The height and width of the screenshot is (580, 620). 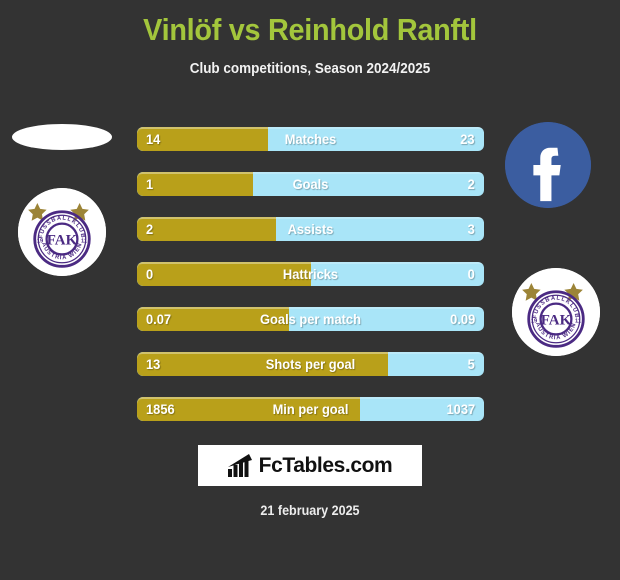 I want to click on club-crest-right-icon: FAK 19 11 FUSSBALLKLUB AUSTRIA WIEN, so click(x=556, y=312).